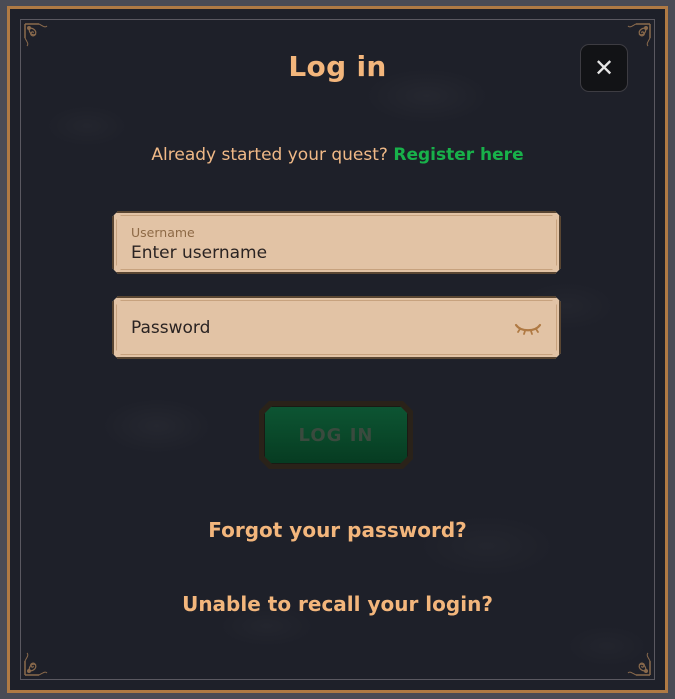 The height and width of the screenshot is (699, 675). What do you see at coordinates (528, 328) in the screenshot?
I see `eye-closed-icon` at bounding box center [528, 328].